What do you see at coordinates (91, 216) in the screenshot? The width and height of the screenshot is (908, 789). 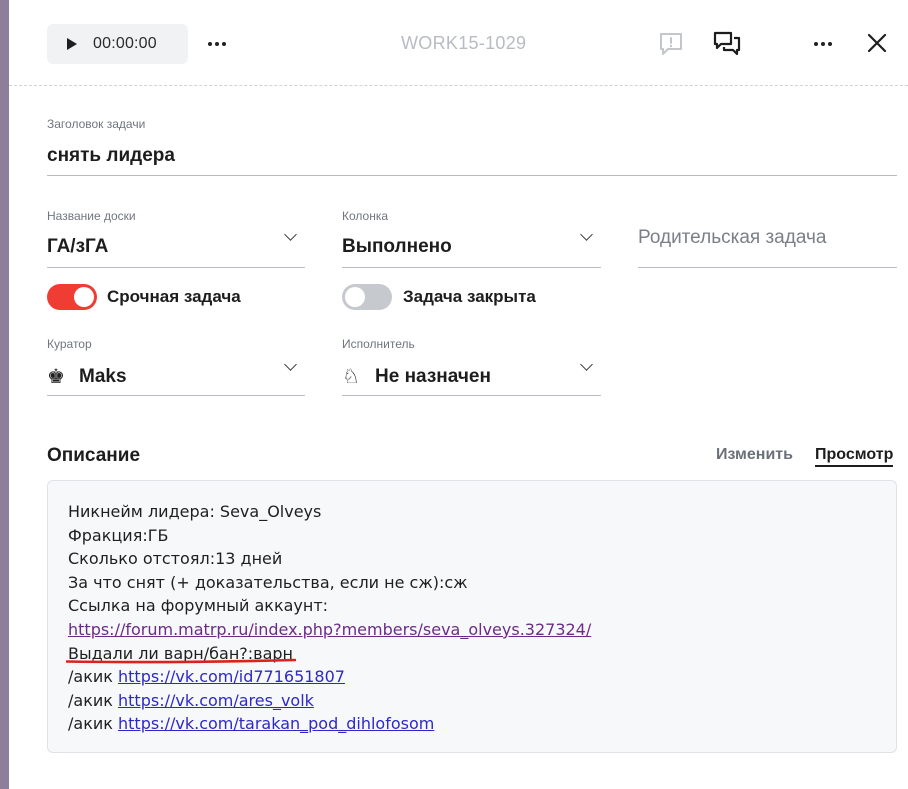 I see `board-label: Название доски` at bounding box center [91, 216].